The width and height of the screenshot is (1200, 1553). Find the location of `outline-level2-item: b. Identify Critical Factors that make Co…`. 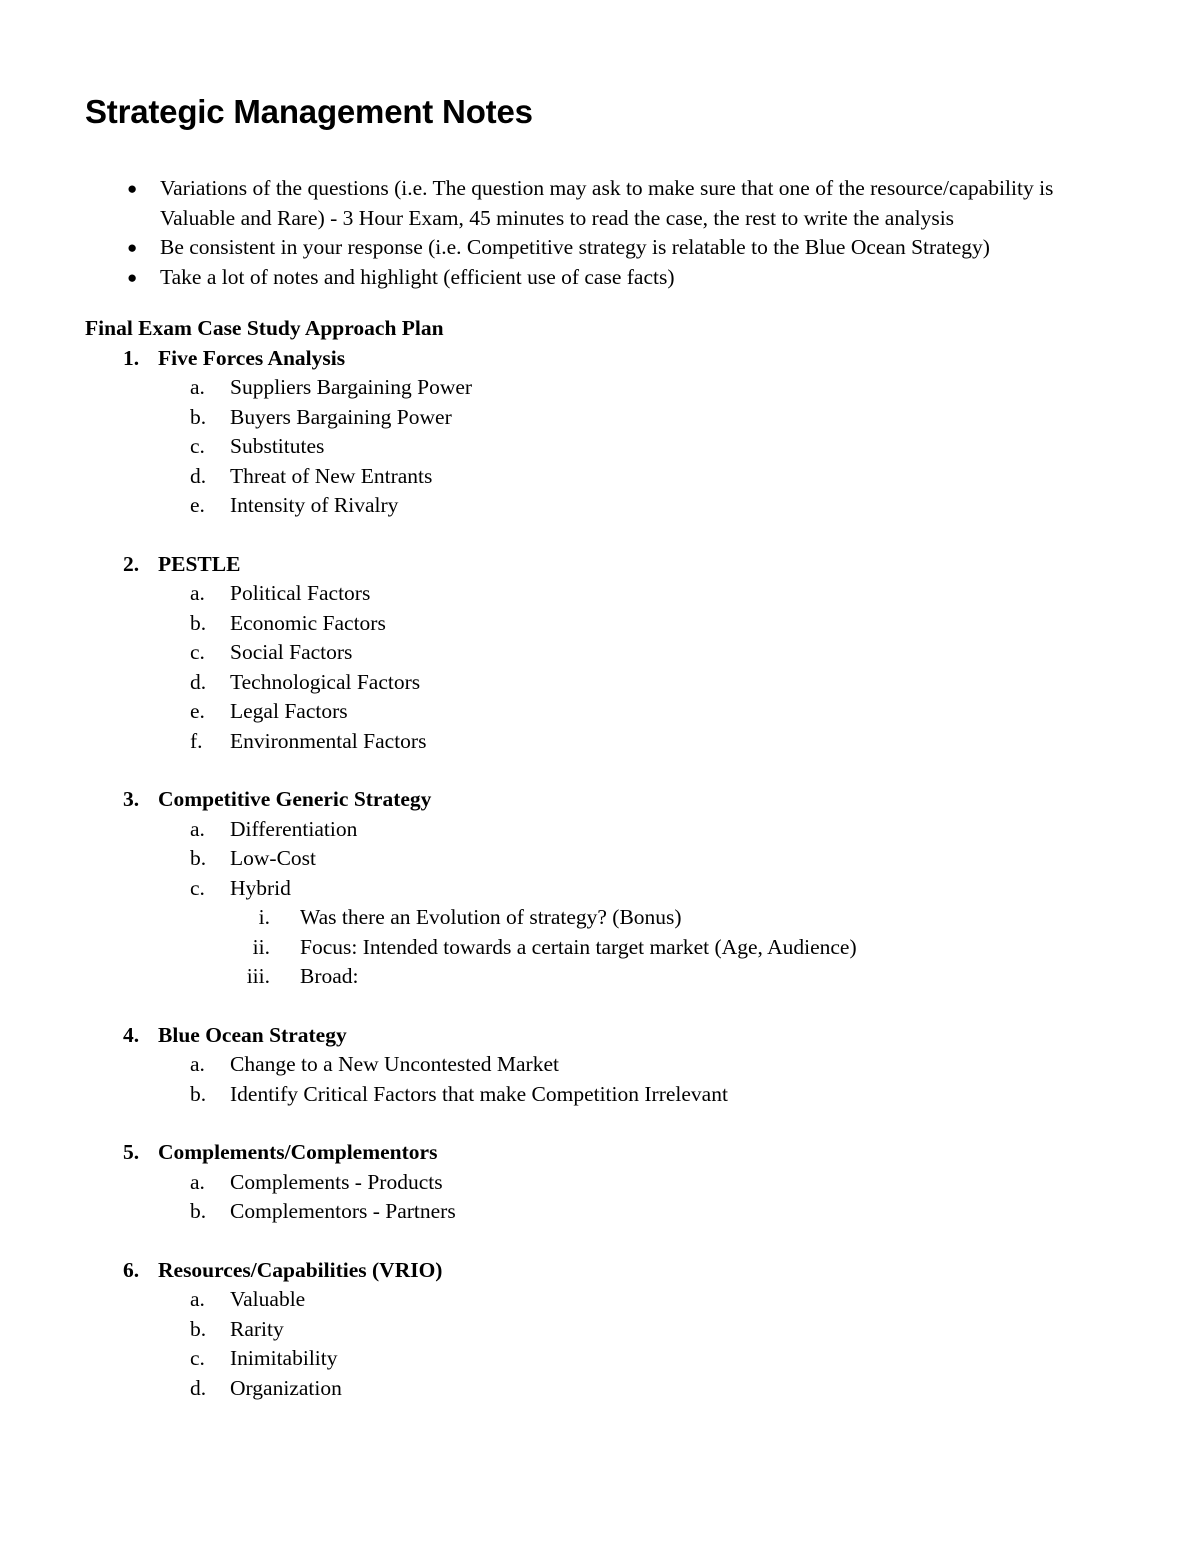

outline-level2-item: b. Identify Critical Factors that make Co… is located at coordinates (580, 1095).